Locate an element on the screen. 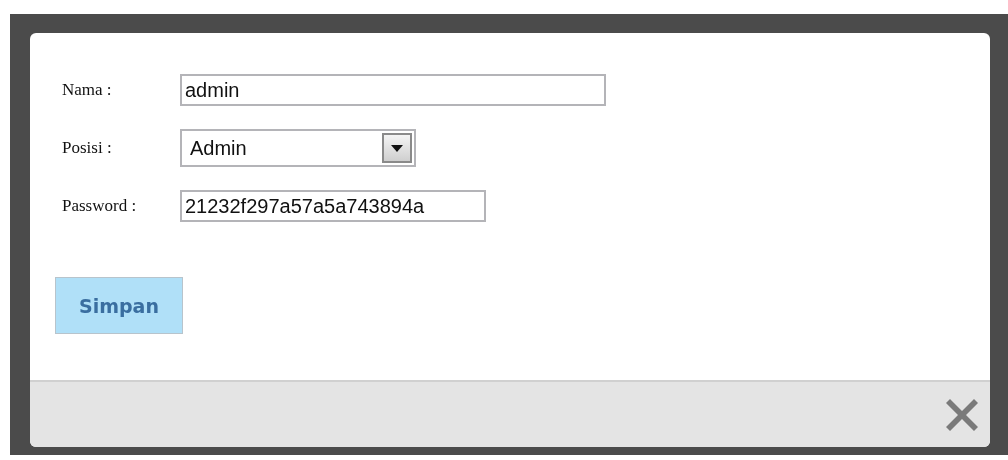 This screenshot has height=460, width=1008. input-field: 21232f297a57a5a743894a is located at coordinates (333, 206).